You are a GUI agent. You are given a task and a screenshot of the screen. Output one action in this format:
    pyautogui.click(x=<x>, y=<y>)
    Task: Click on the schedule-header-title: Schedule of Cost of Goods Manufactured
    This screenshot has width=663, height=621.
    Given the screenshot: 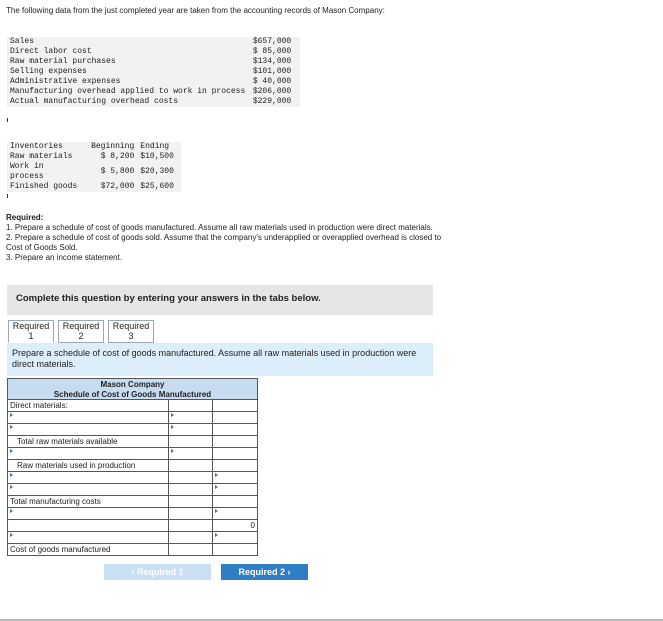 What is the action you would take?
    pyautogui.click(x=132, y=394)
    